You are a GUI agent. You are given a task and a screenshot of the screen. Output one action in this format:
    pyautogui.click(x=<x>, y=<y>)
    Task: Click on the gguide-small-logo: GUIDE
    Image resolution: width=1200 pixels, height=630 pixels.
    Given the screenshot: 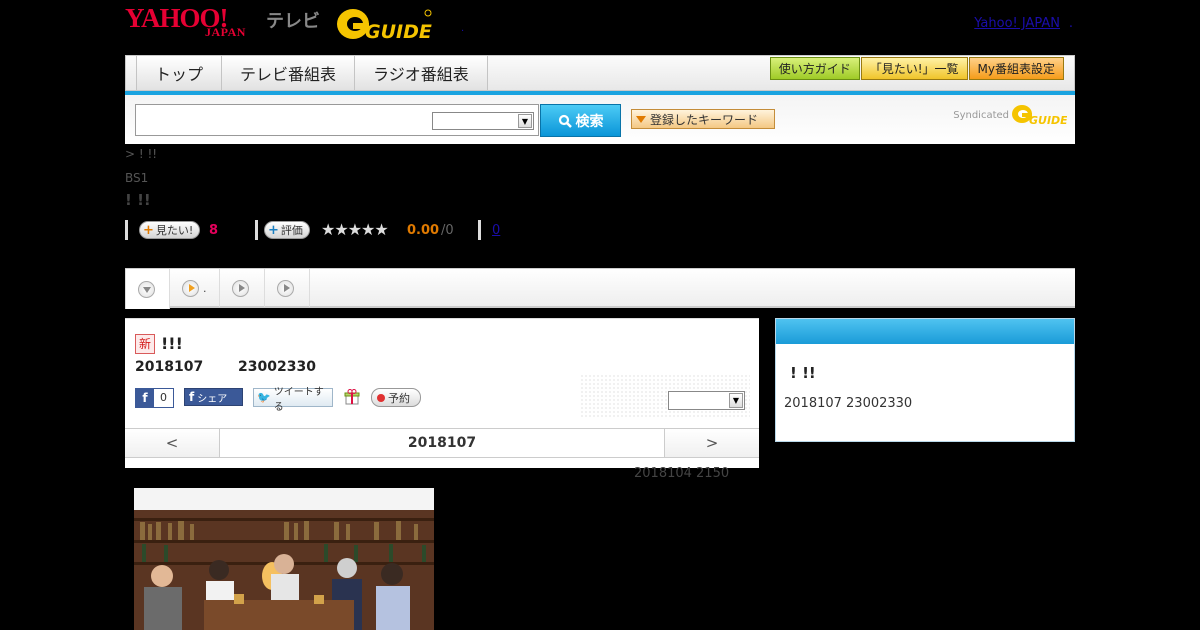 What is the action you would take?
    pyautogui.click(x=1039, y=116)
    